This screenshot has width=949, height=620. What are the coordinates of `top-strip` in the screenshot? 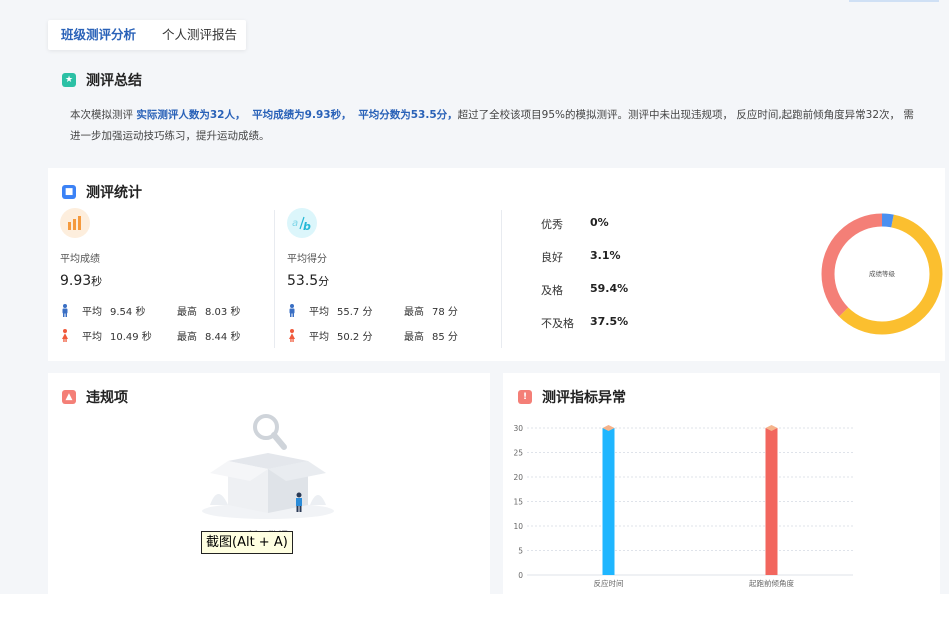 It's located at (474, 3).